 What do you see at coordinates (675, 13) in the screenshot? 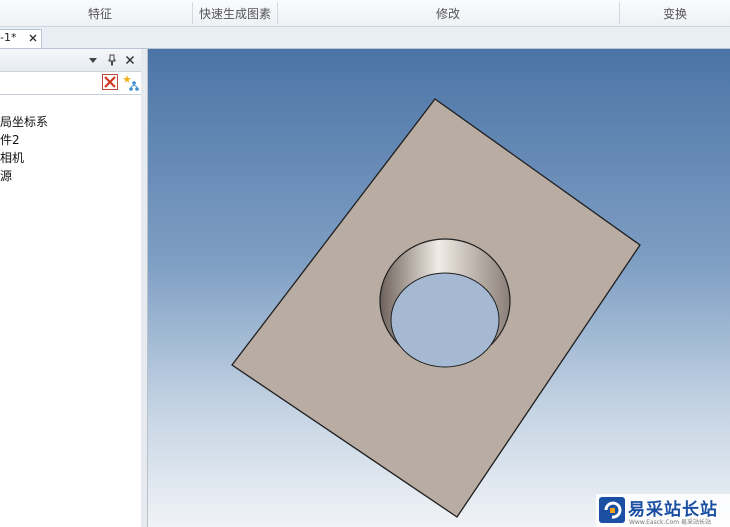
I see `ribbon-group-transform: 变换` at bounding box center [675, 13].